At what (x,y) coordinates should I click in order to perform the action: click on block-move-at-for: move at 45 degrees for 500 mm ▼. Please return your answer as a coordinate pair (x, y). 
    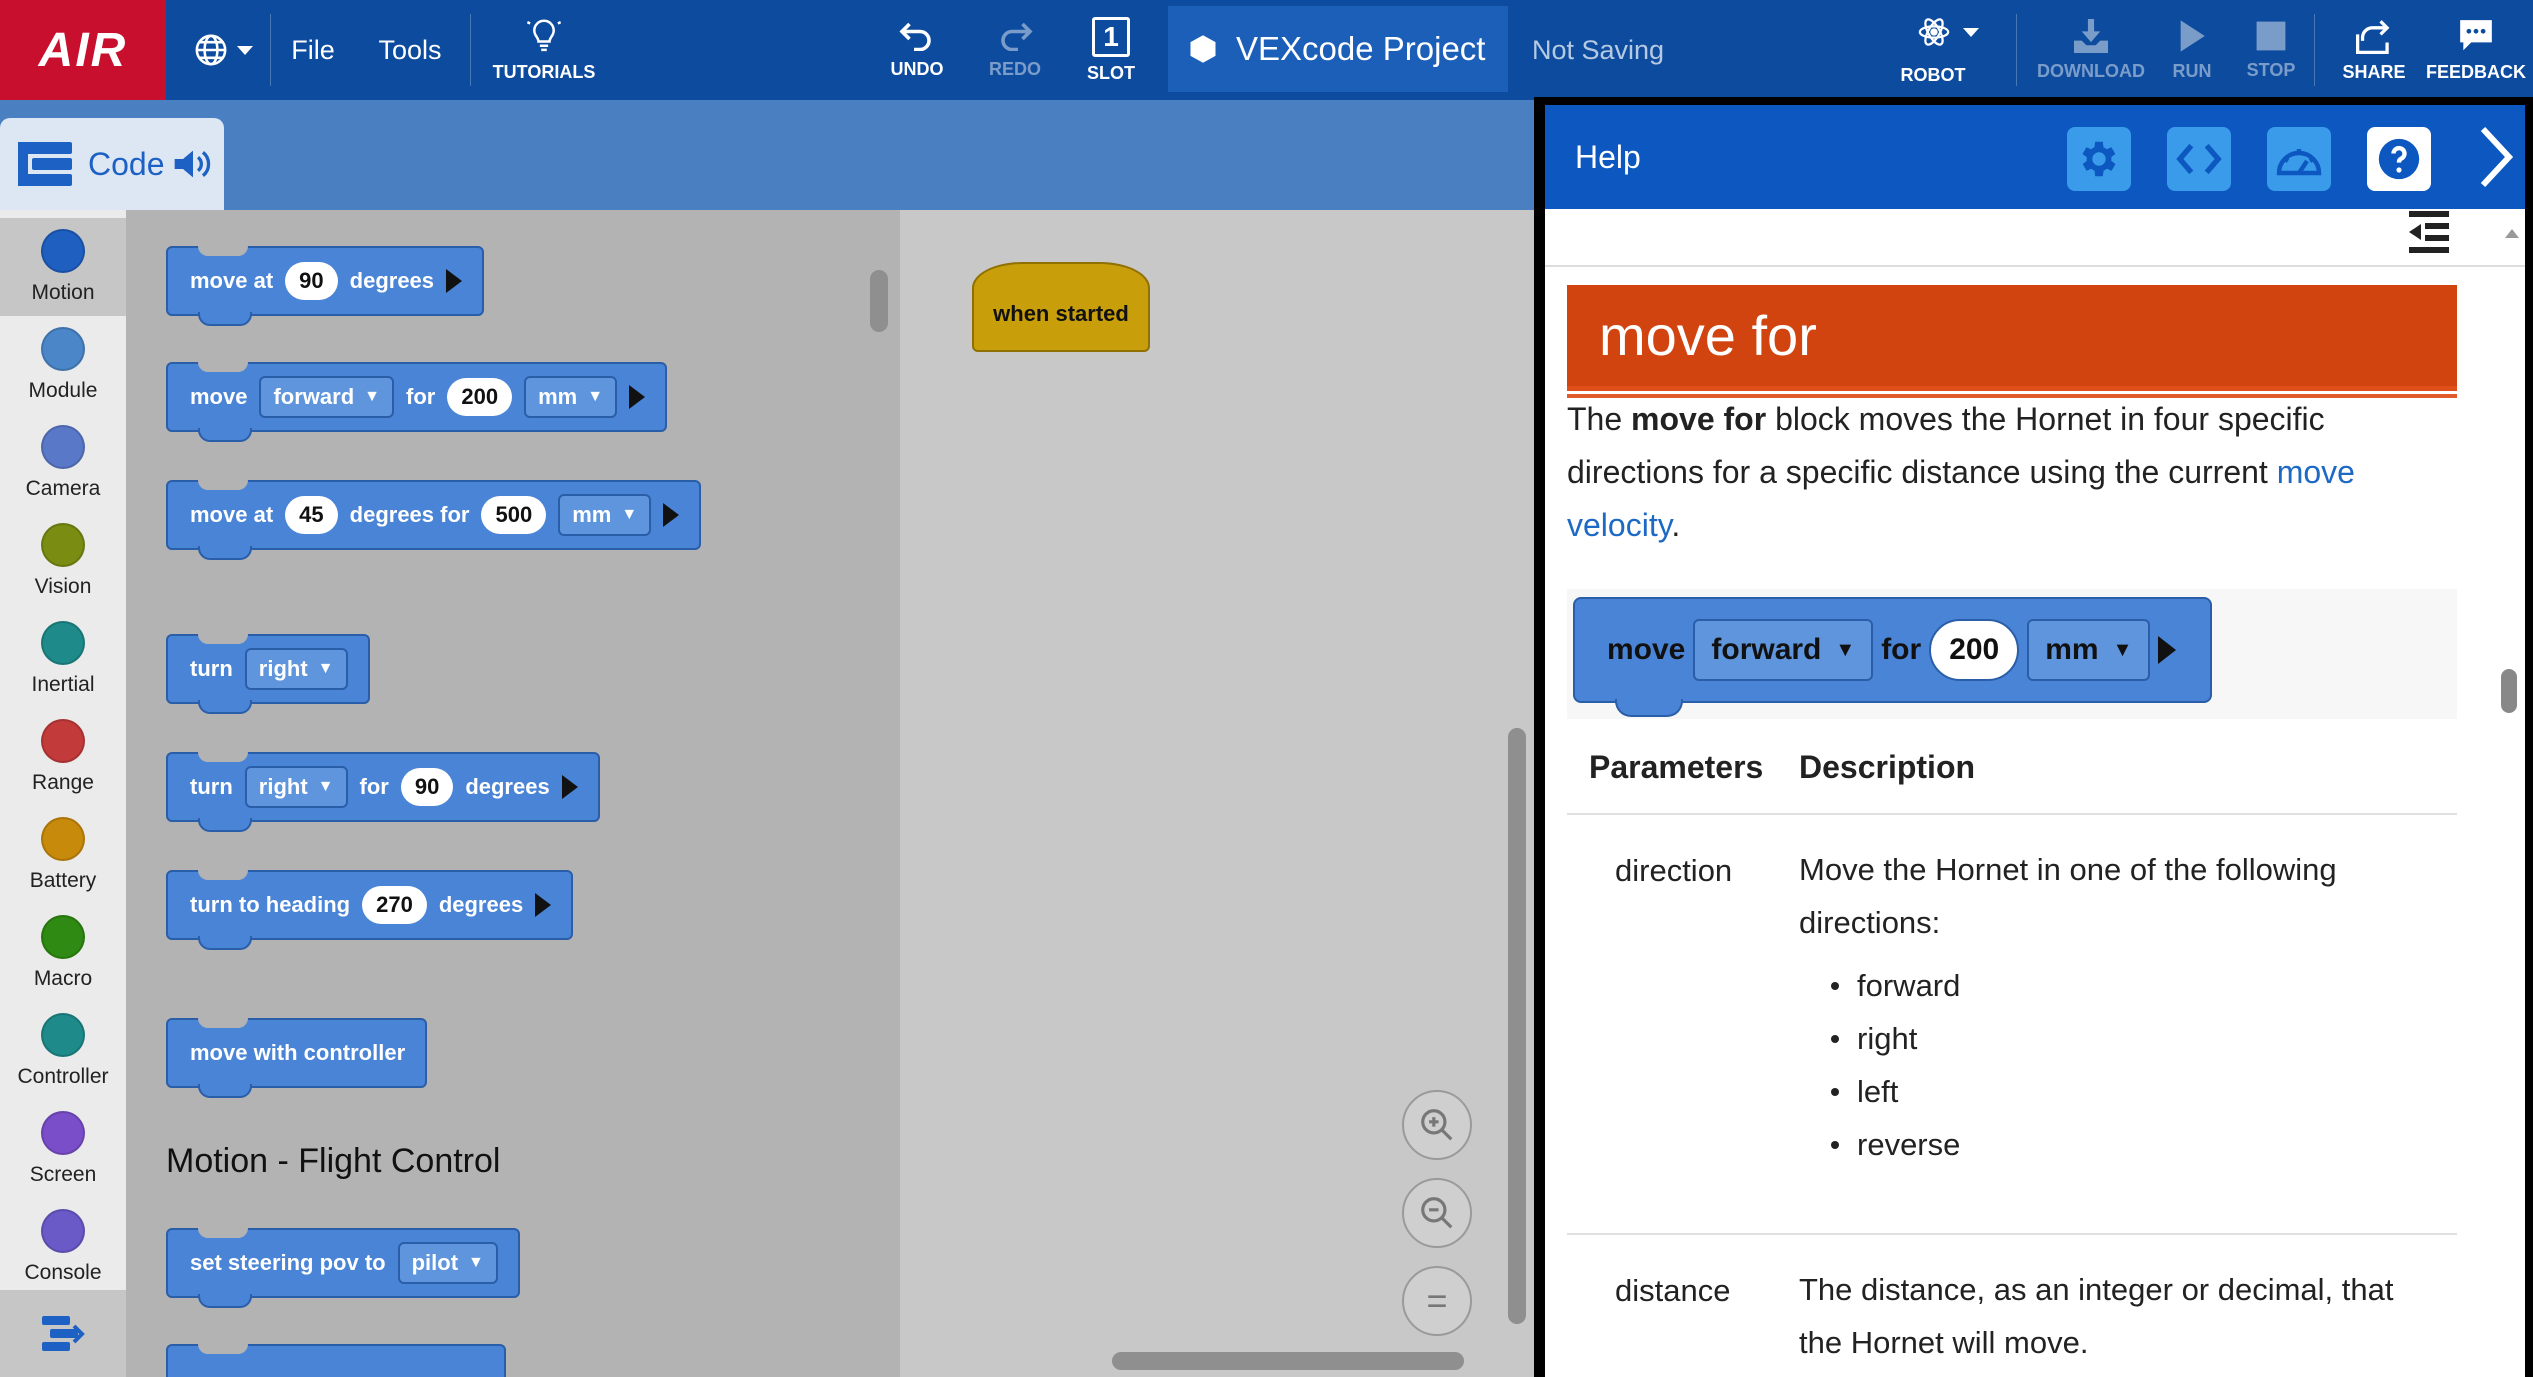
    Looking at the image, I should click on (434, 520).